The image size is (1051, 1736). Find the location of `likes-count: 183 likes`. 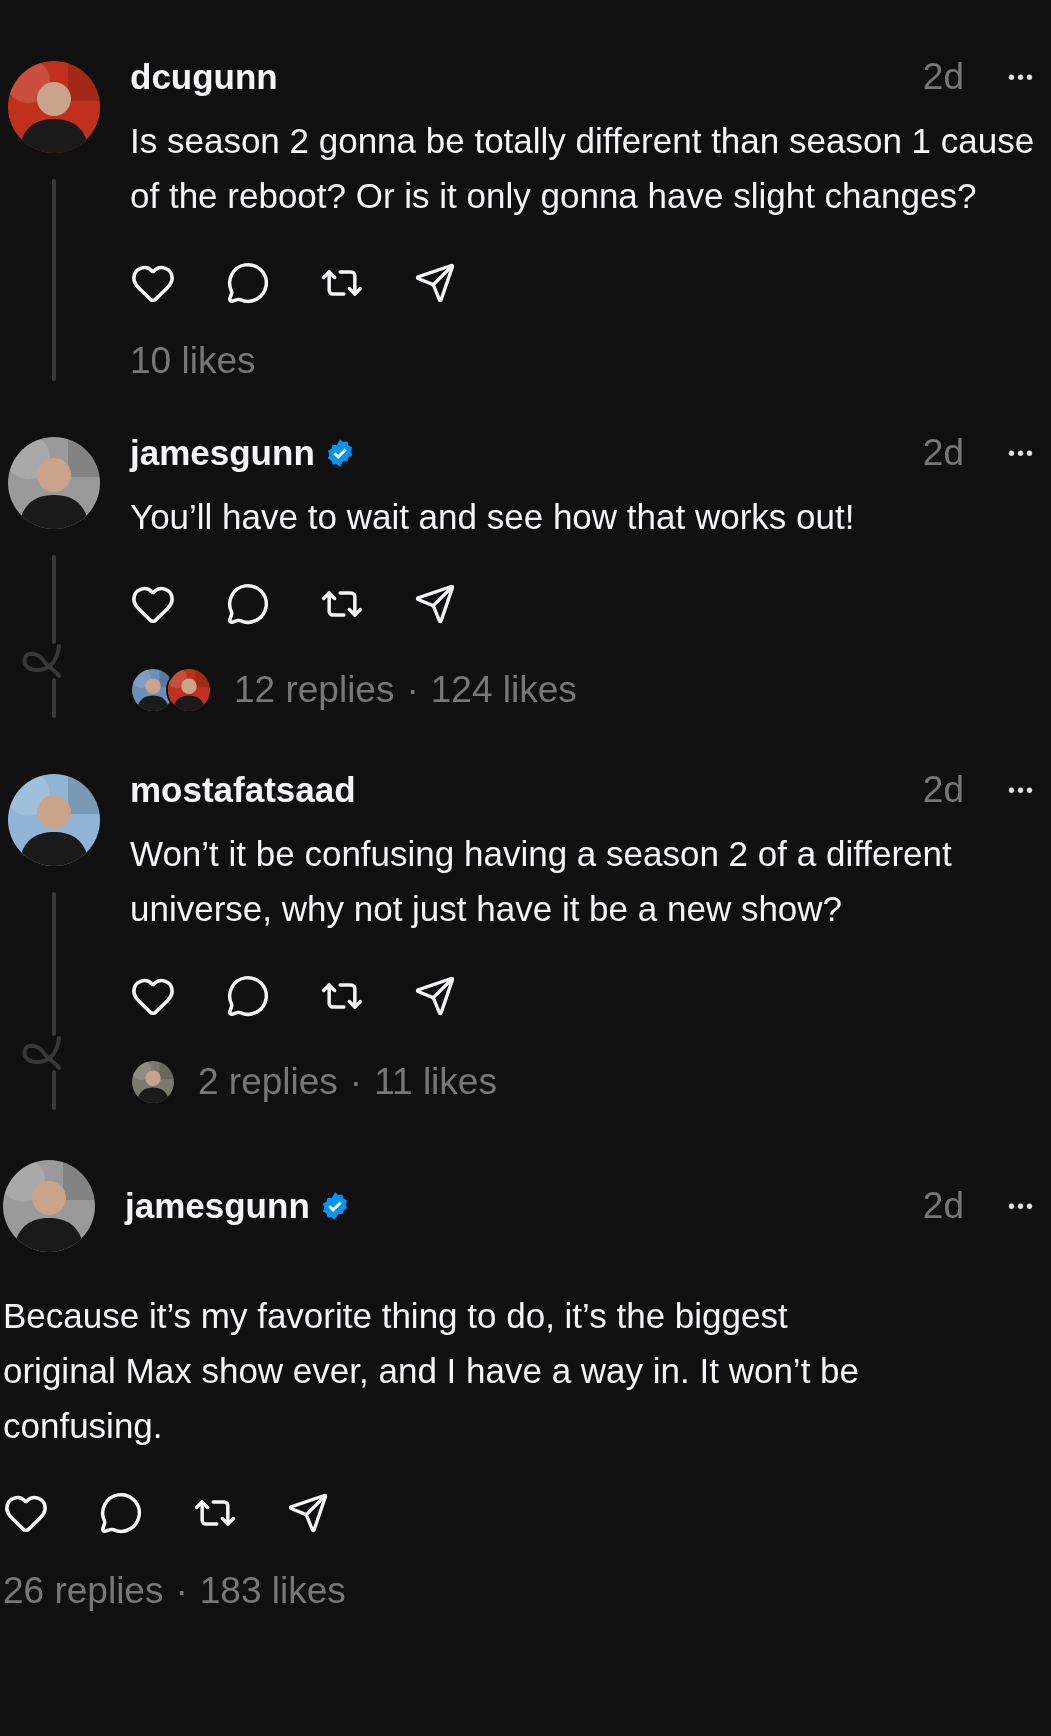

likes-count: 183 likes is located at coordinates (272, 1591).